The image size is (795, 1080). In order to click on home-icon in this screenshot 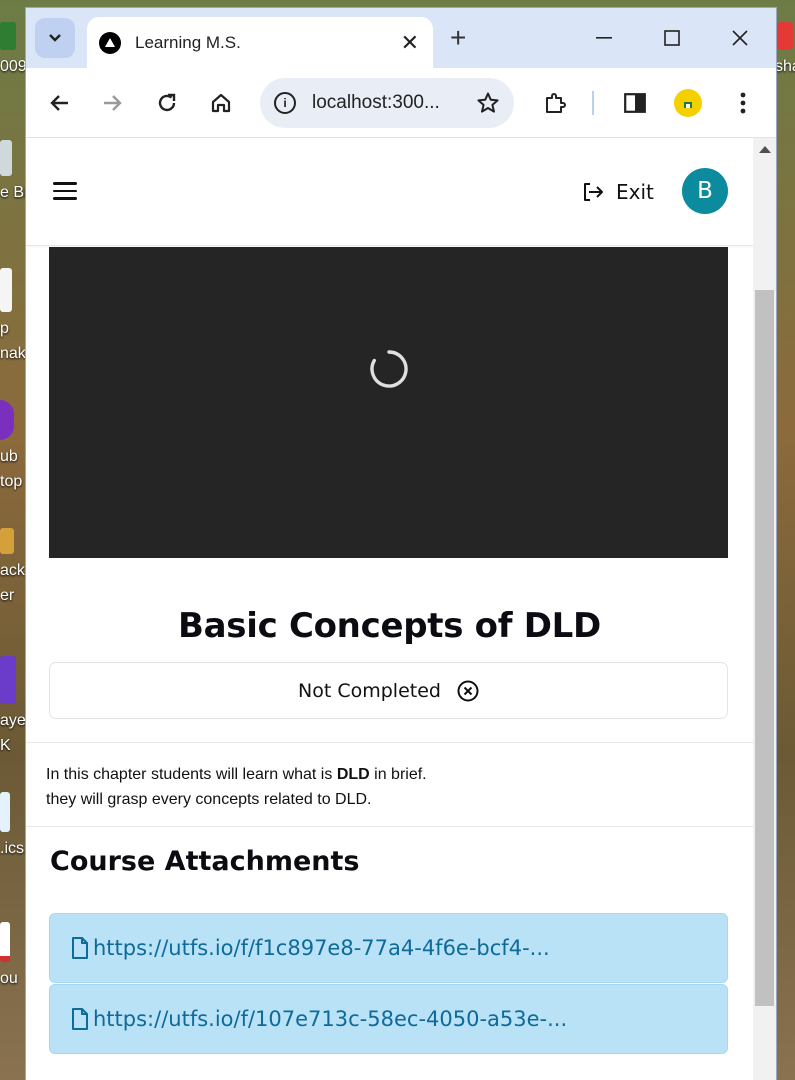, I will do `click(221, 103)`.